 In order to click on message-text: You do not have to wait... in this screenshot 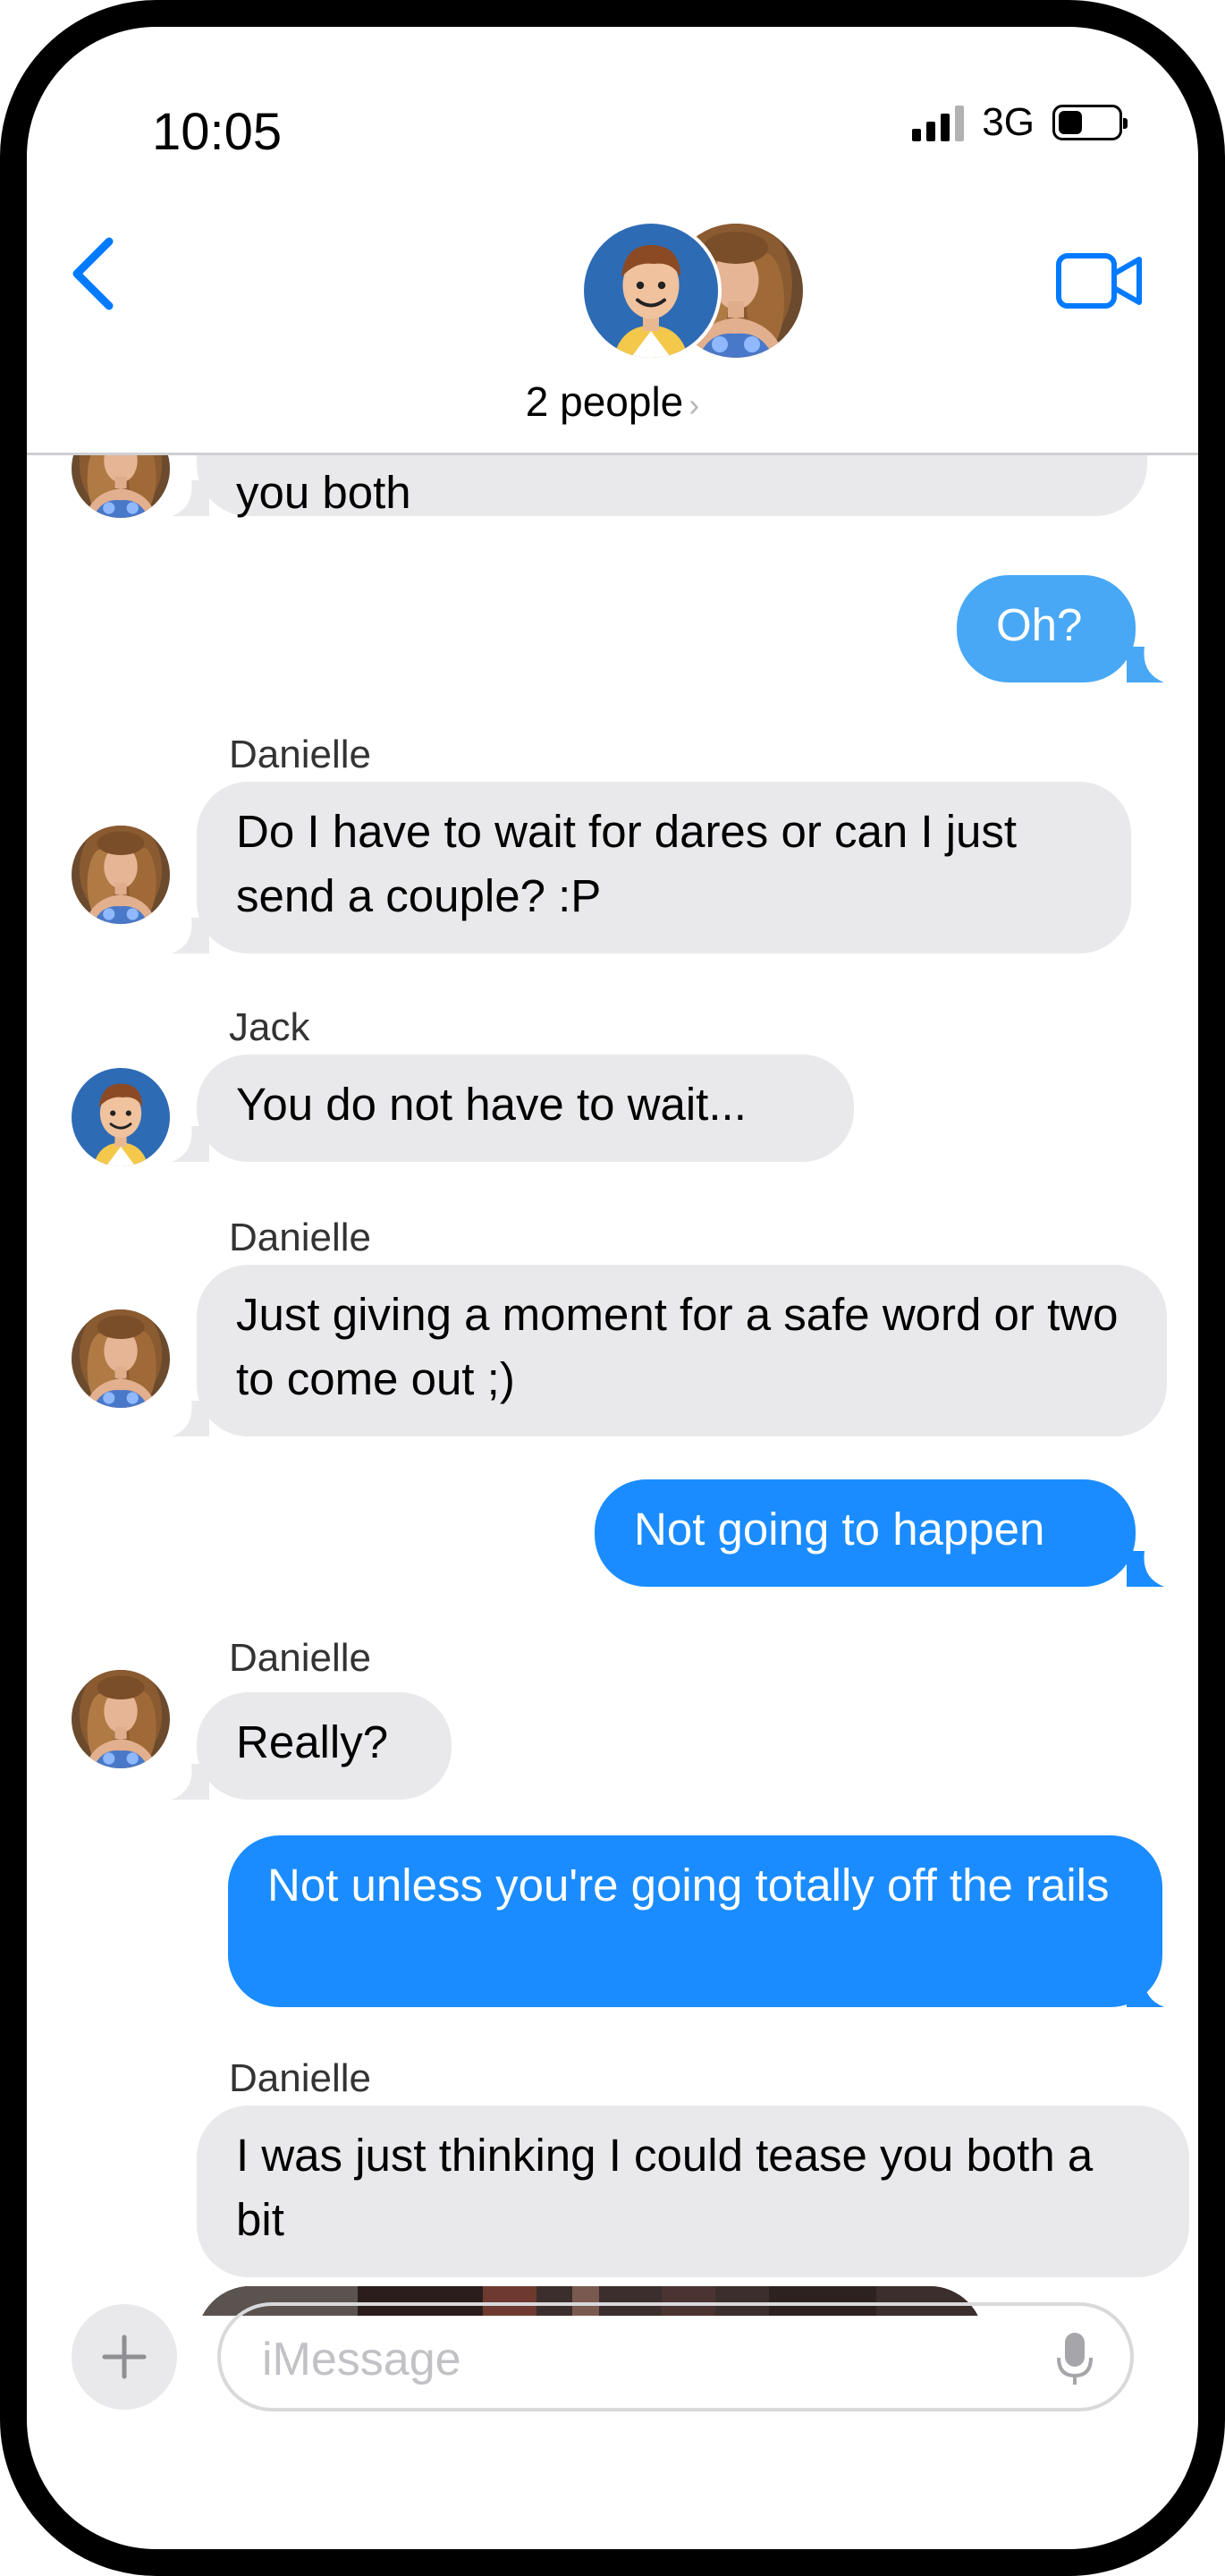, I will do `click(492, 1104)`.